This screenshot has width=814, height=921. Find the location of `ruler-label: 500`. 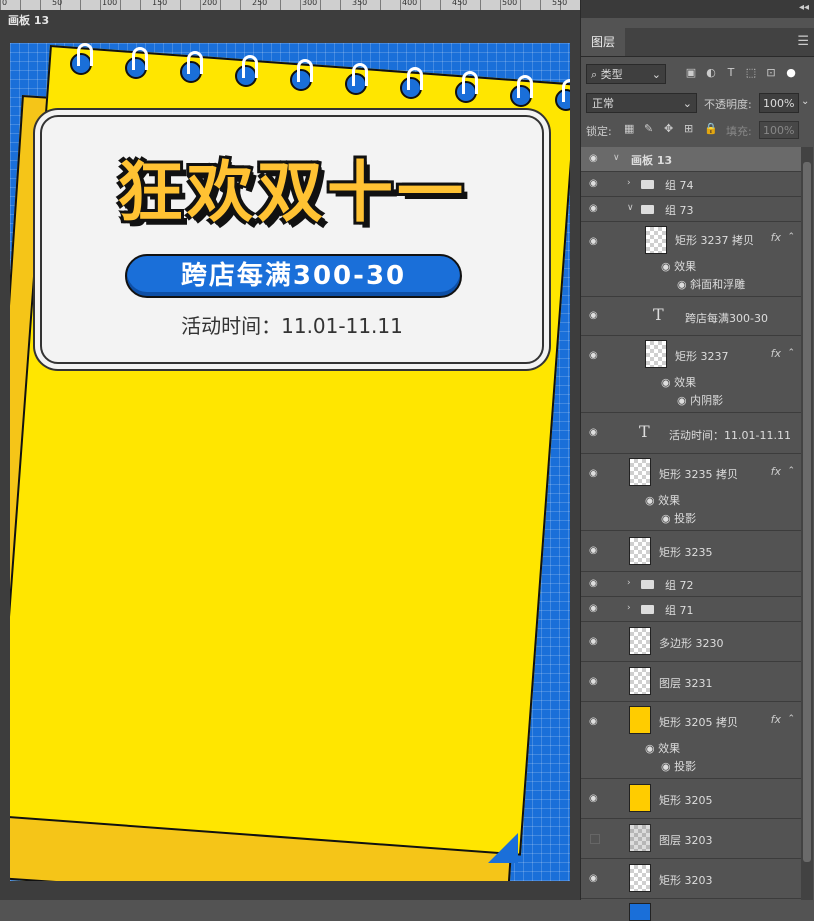

ruler-label: 500 is located at coordinates (510, 3).